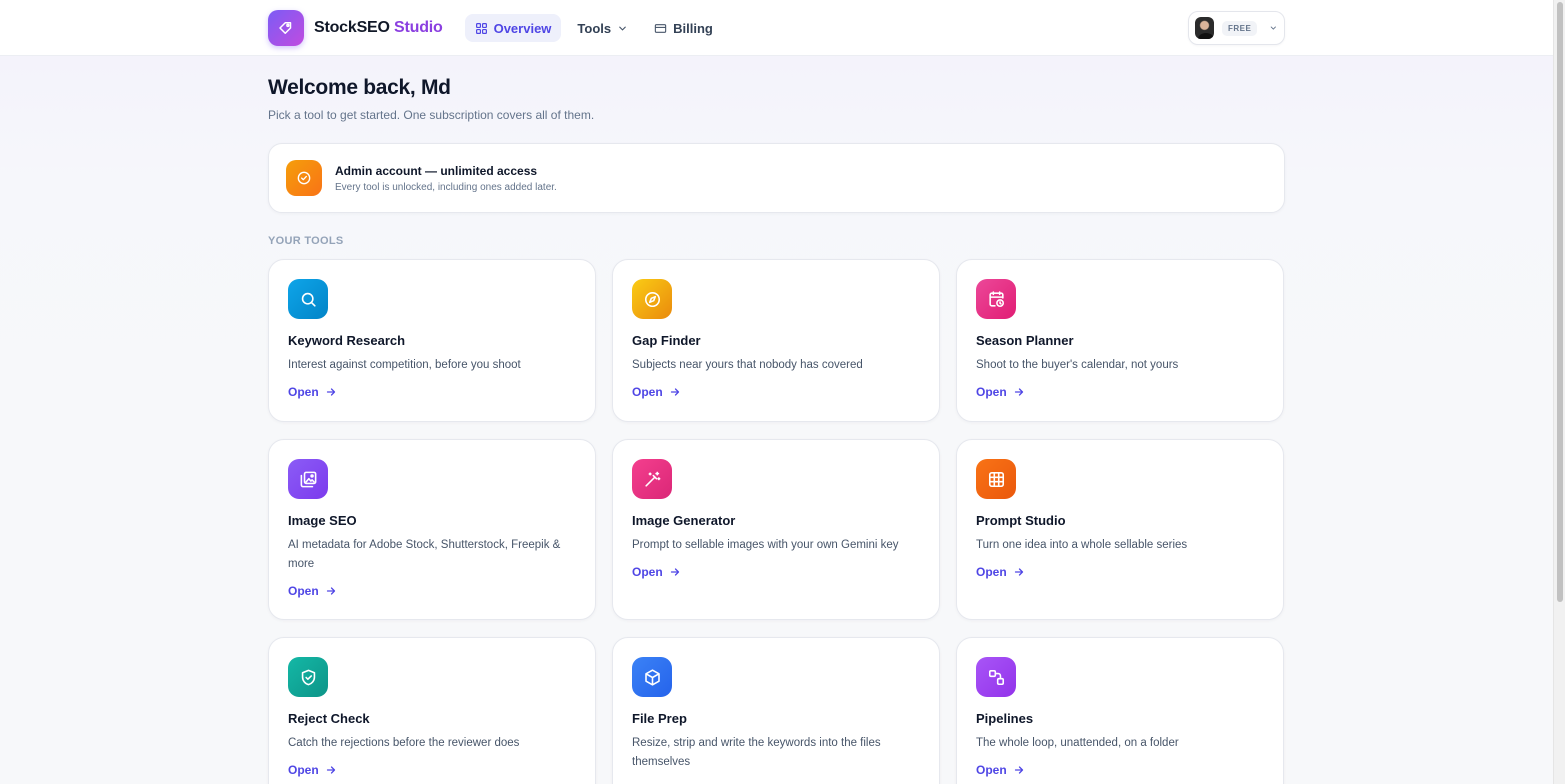 This screenshot has width=1565, height=784. I want to click on tool-name: Pipelines, so click(1005, 718).